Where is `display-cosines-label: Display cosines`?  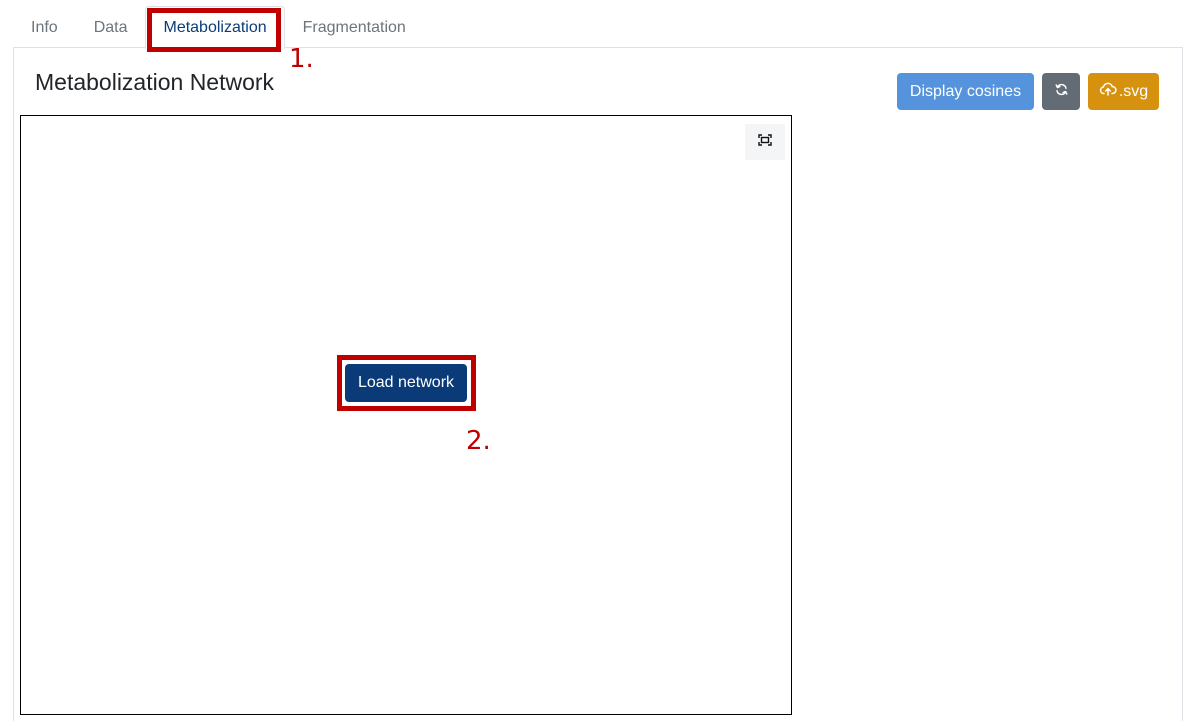 display-cosines-label: Display cosines is located at coordinates (965, 91).